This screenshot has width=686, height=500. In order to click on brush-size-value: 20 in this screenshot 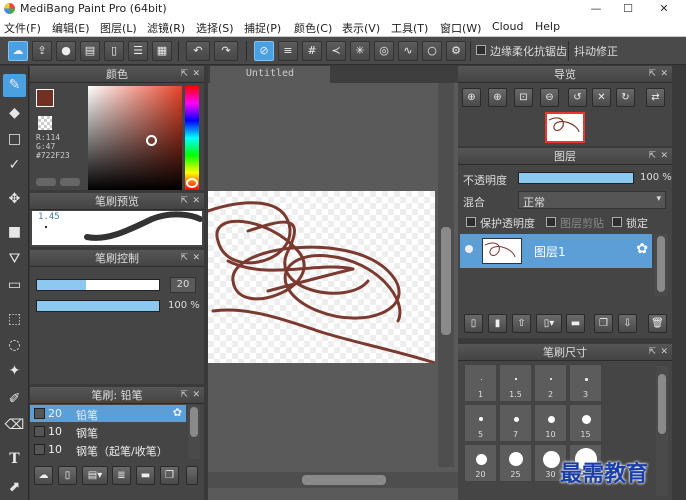, I will do `click(183, 285)`.